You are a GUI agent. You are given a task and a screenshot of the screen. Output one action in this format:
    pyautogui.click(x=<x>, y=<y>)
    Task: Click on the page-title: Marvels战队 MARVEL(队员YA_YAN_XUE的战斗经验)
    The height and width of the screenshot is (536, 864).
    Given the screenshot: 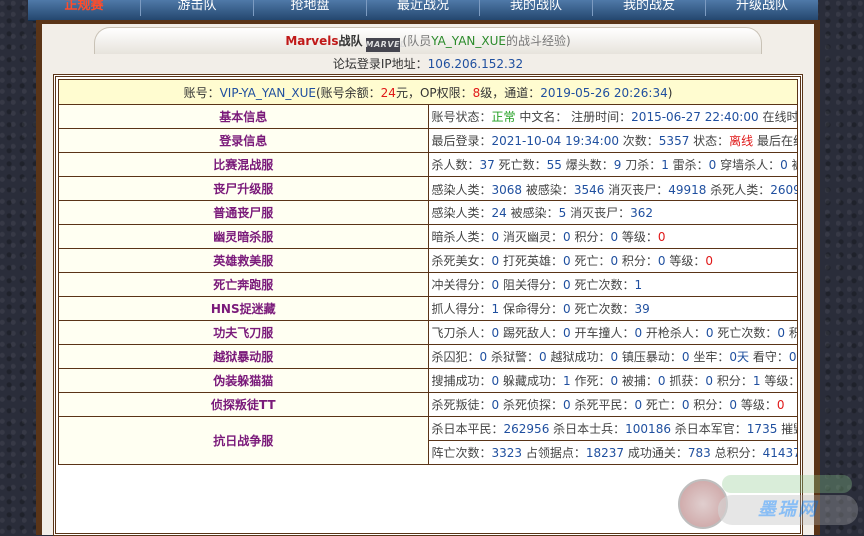 What is the action you would take?
    pyautogui.click(x=428, y=40)
    